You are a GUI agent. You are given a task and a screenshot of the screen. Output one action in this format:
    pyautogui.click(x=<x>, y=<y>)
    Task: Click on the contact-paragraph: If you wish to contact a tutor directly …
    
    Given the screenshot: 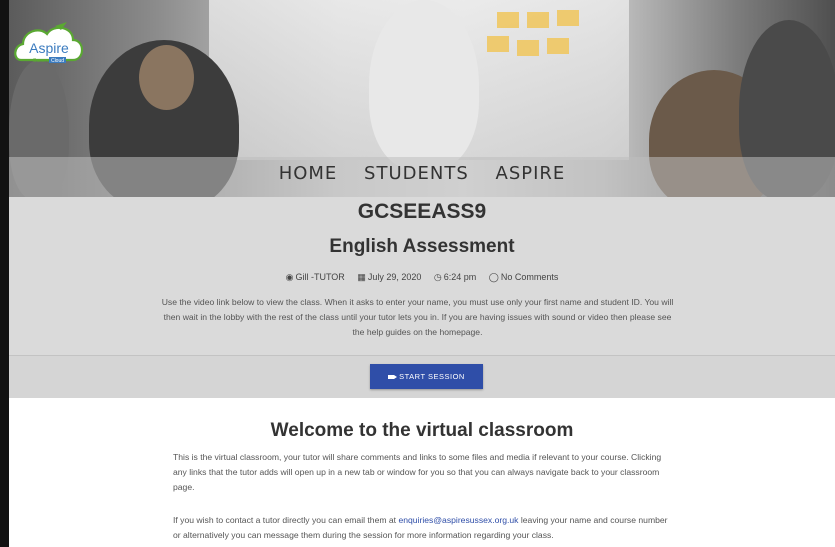 What is the action you would take?
    pyautogui.click(x=420, y=527)
    